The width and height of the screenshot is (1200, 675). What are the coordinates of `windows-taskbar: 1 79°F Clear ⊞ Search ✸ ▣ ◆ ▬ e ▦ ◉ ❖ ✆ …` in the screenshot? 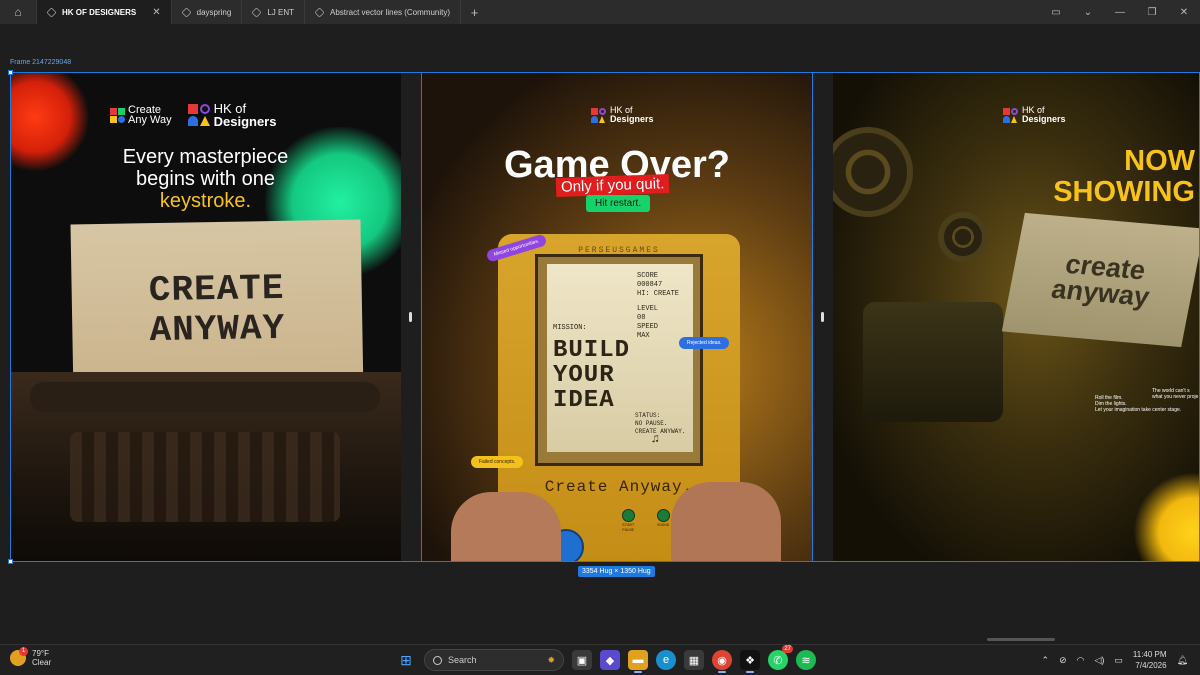 It's located at (600, 659).